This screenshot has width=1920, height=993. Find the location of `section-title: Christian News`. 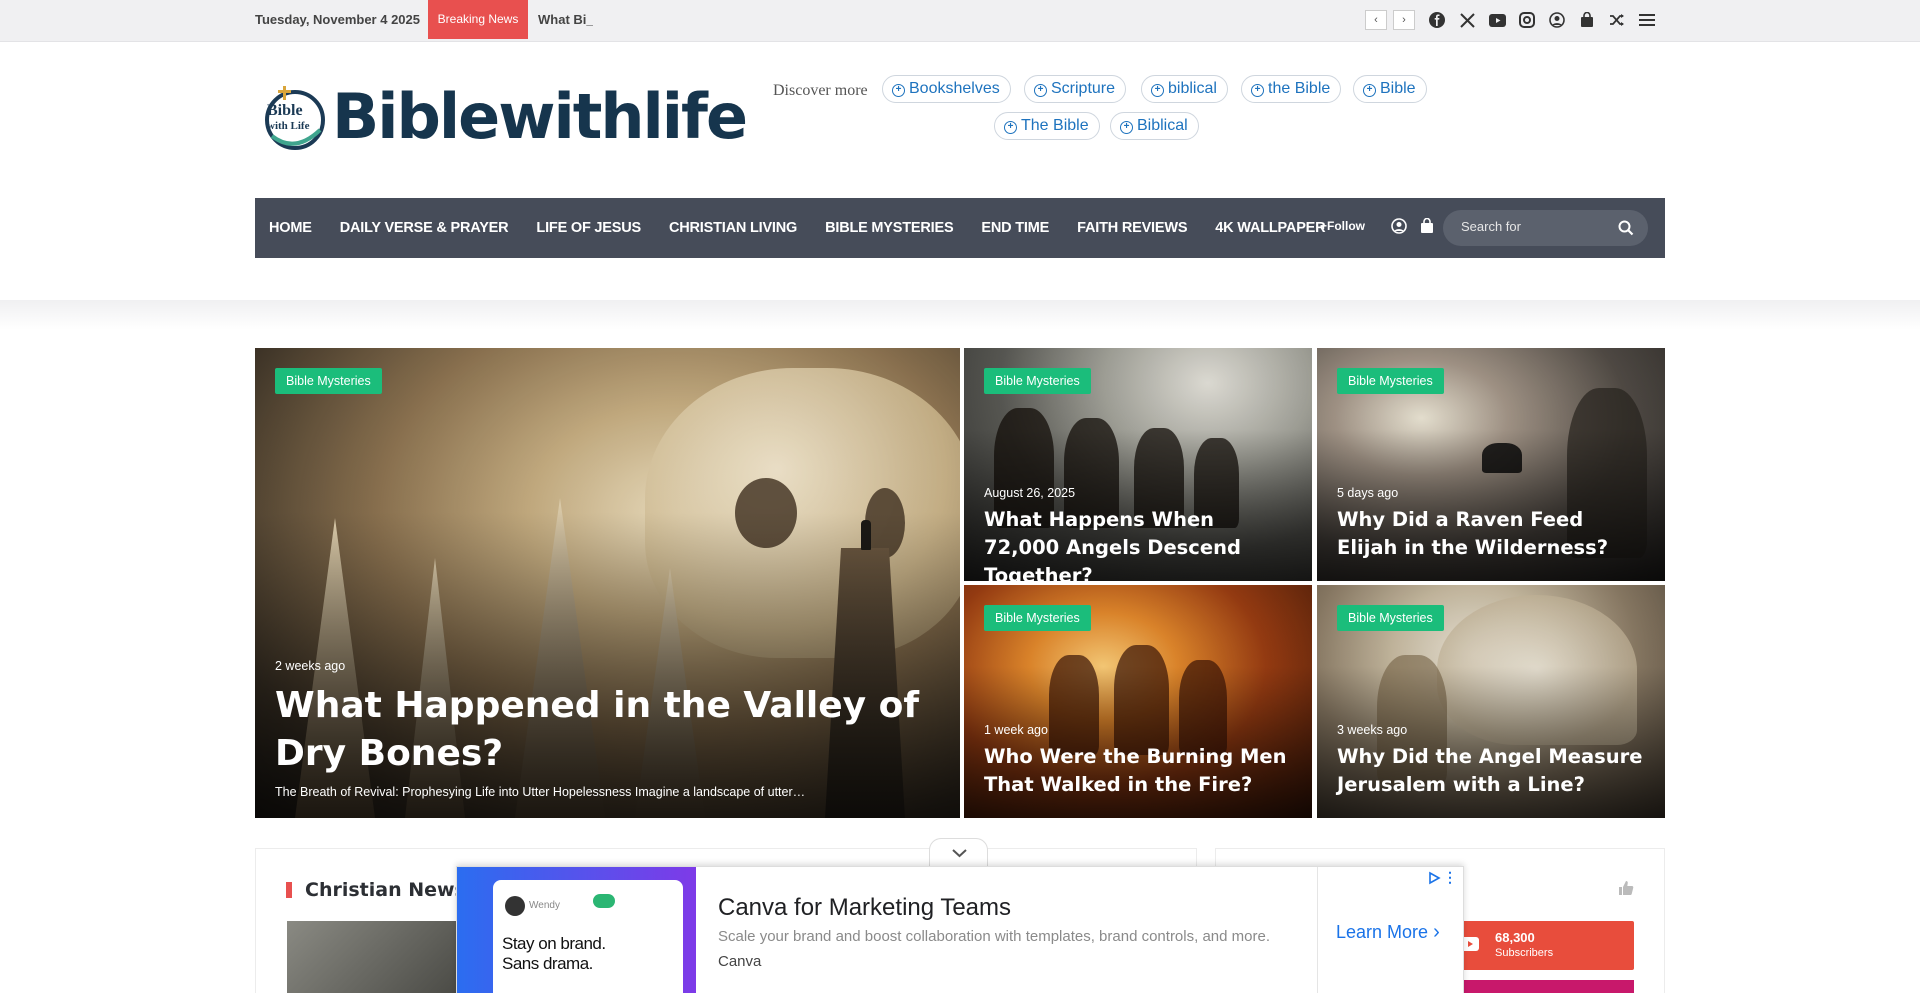

section-title: Christian News is located at coordinates (385, 890).